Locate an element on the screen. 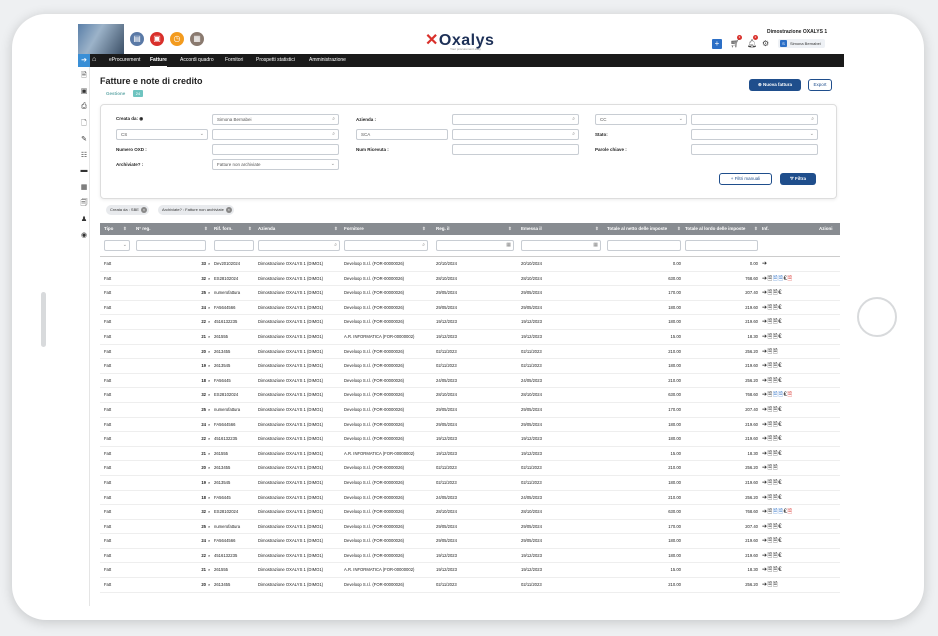 Image resolution: width=938 pixels, height=636 pixels. col-nreg: N° reg. is located at coordinates (143, 229).